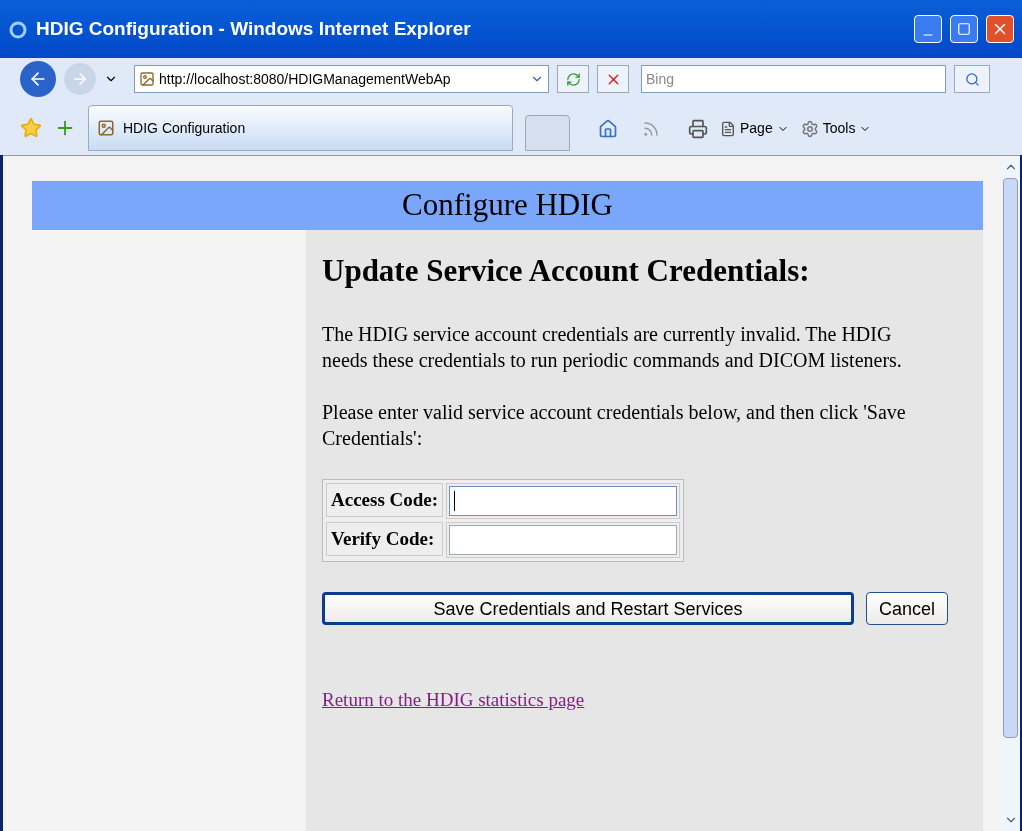 The width and height of the screenshot is (1022, 831). I want to click on paragraph: Please enter valid service account credentials below, and then click 'Save Credentials':, so click(614, 425).